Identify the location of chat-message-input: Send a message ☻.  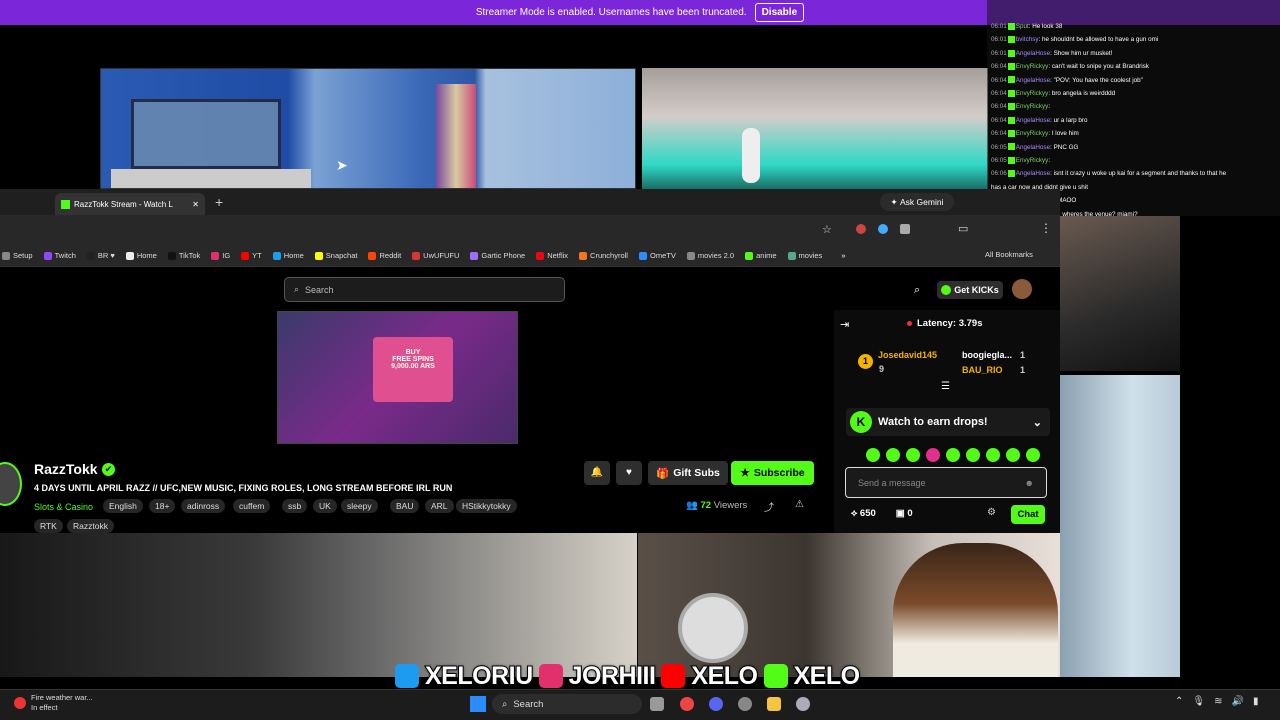
(946, 482).